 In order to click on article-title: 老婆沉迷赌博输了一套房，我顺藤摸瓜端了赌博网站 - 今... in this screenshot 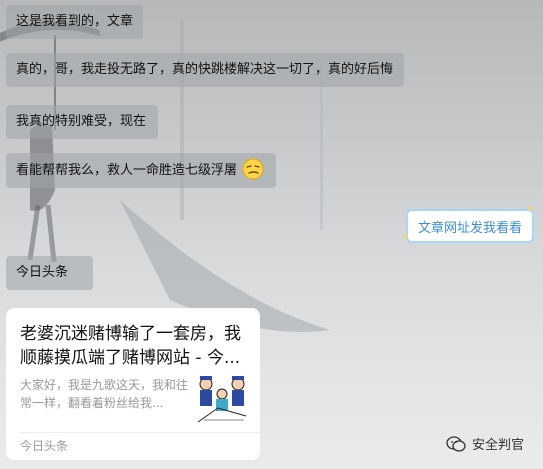, I will do `click(135, 346)`.